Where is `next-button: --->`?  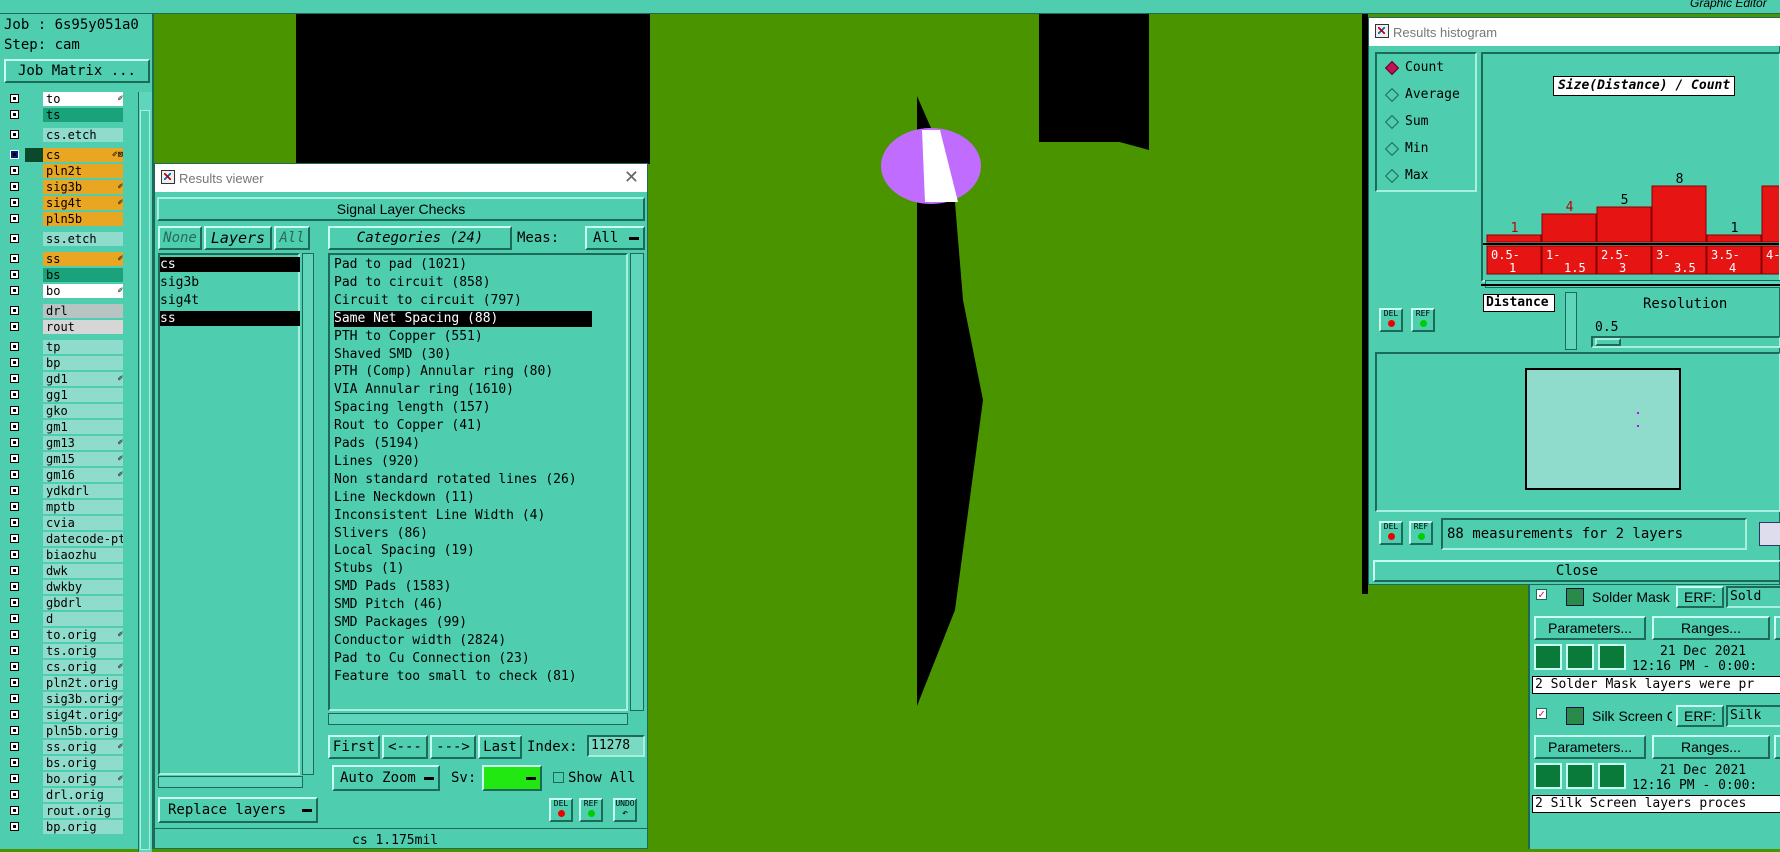
next-button: ---> is located at coordinates (453, 747).